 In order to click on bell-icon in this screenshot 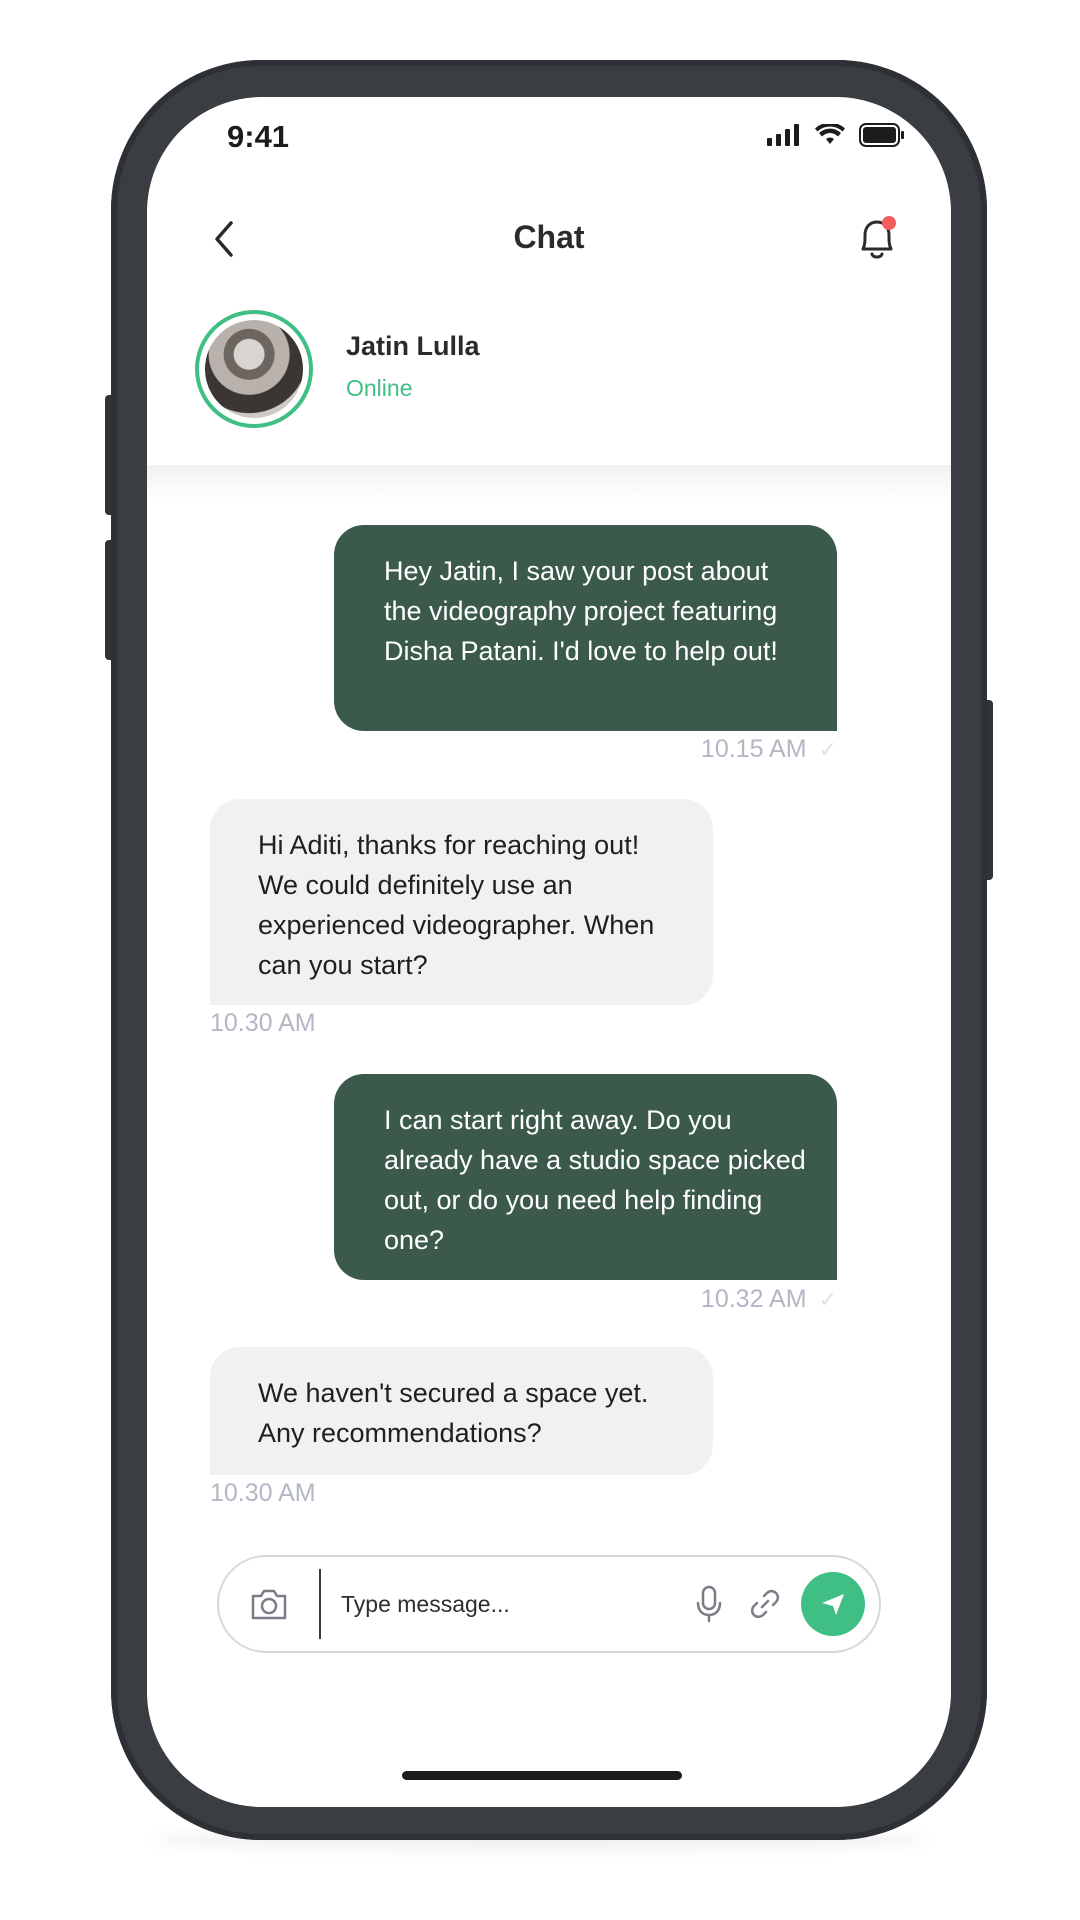, I will do `click(878, 237)`.